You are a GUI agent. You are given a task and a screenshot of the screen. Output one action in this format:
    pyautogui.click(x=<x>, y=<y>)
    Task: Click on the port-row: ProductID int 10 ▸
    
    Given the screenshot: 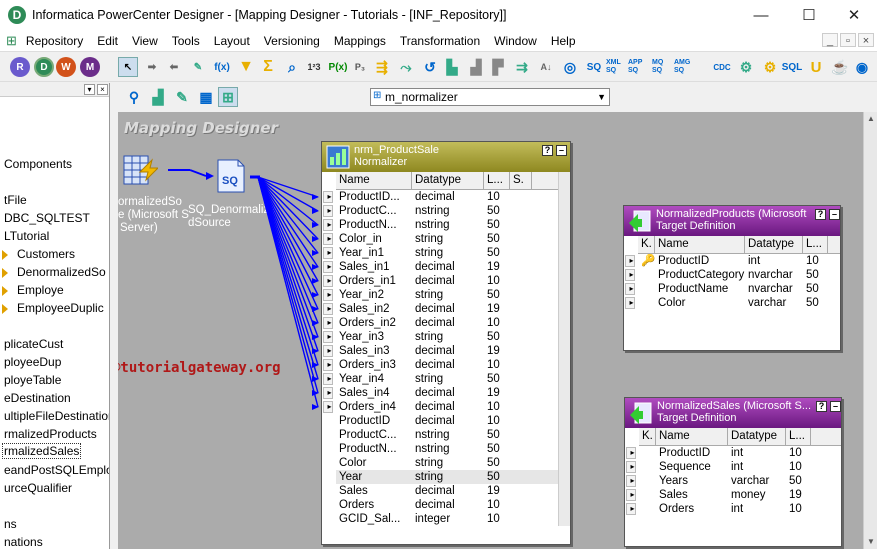 What is the action you would take?
    pyautogui.click(x=733, y=453)
    